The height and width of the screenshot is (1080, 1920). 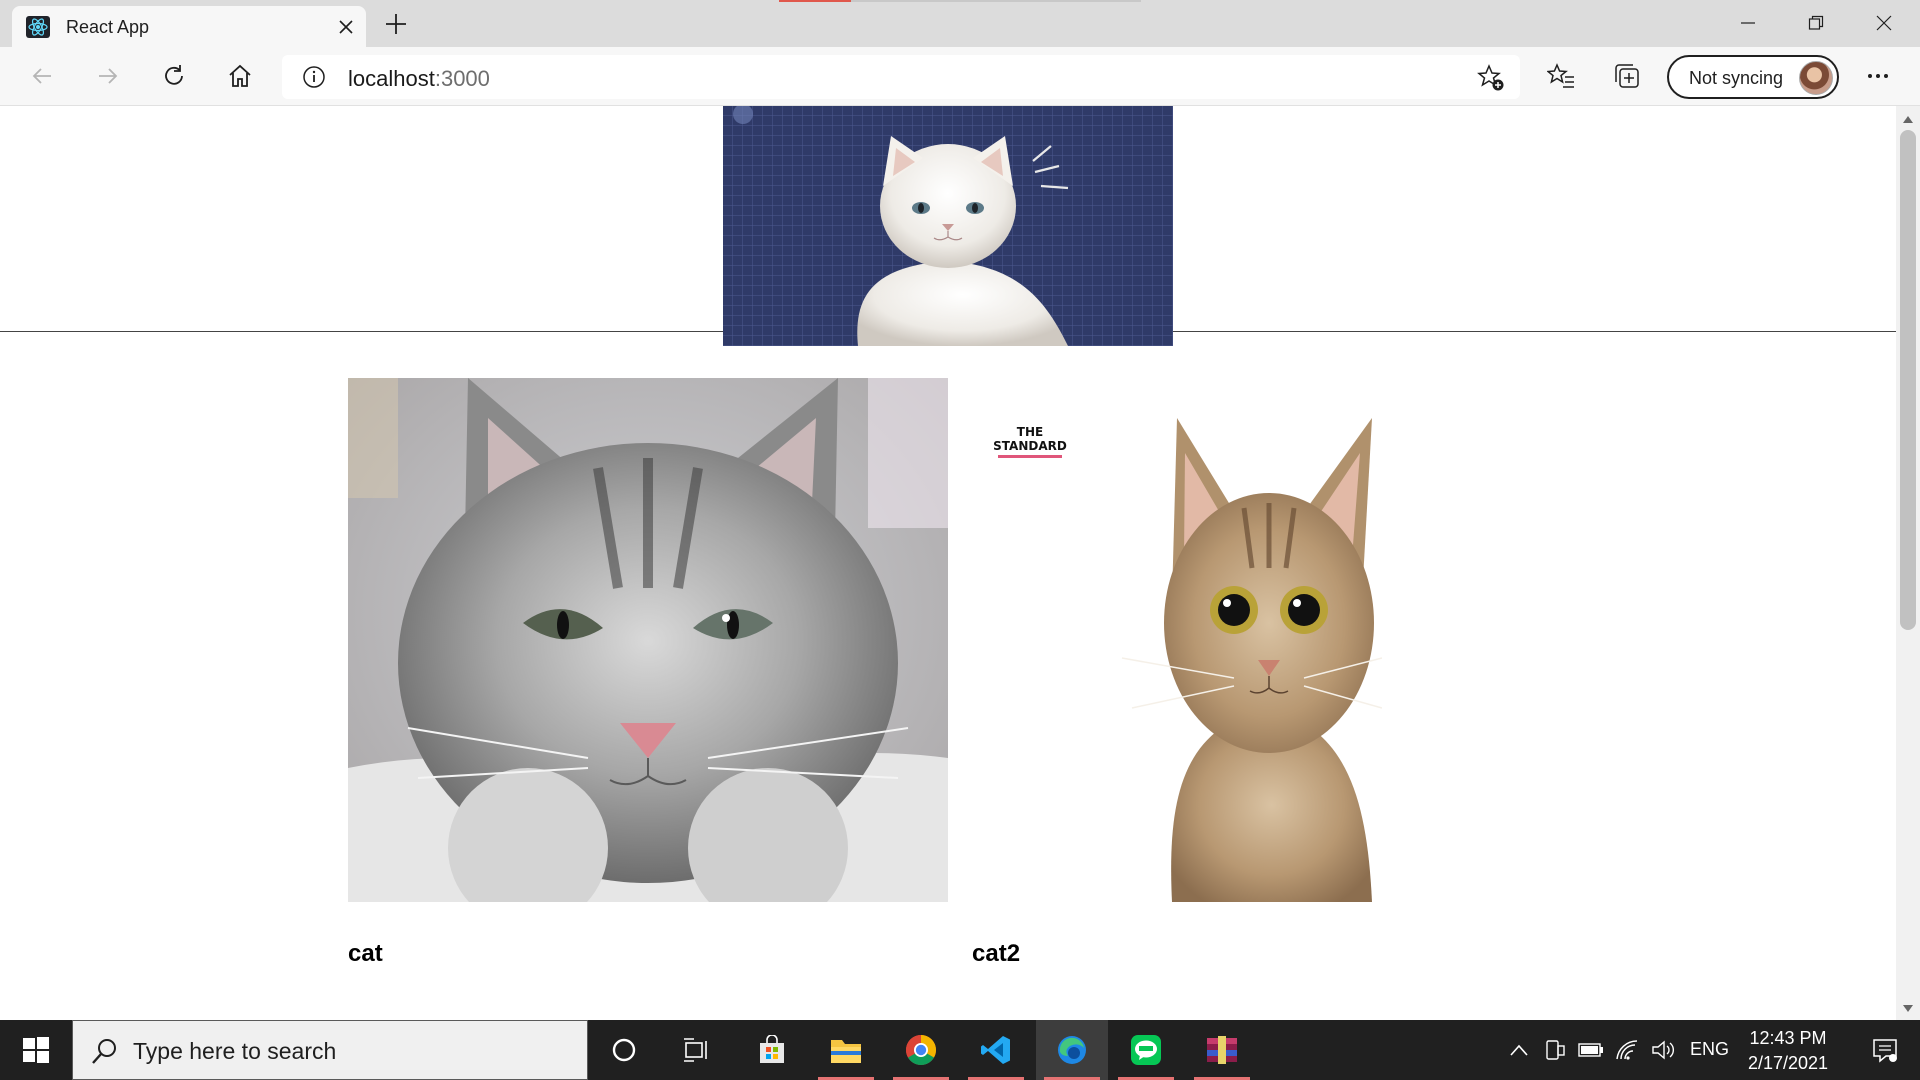 What do you see at coordinates (1627, 76) in the screenshot?
I see `collections-icon` at bounding box center [1627, 76].